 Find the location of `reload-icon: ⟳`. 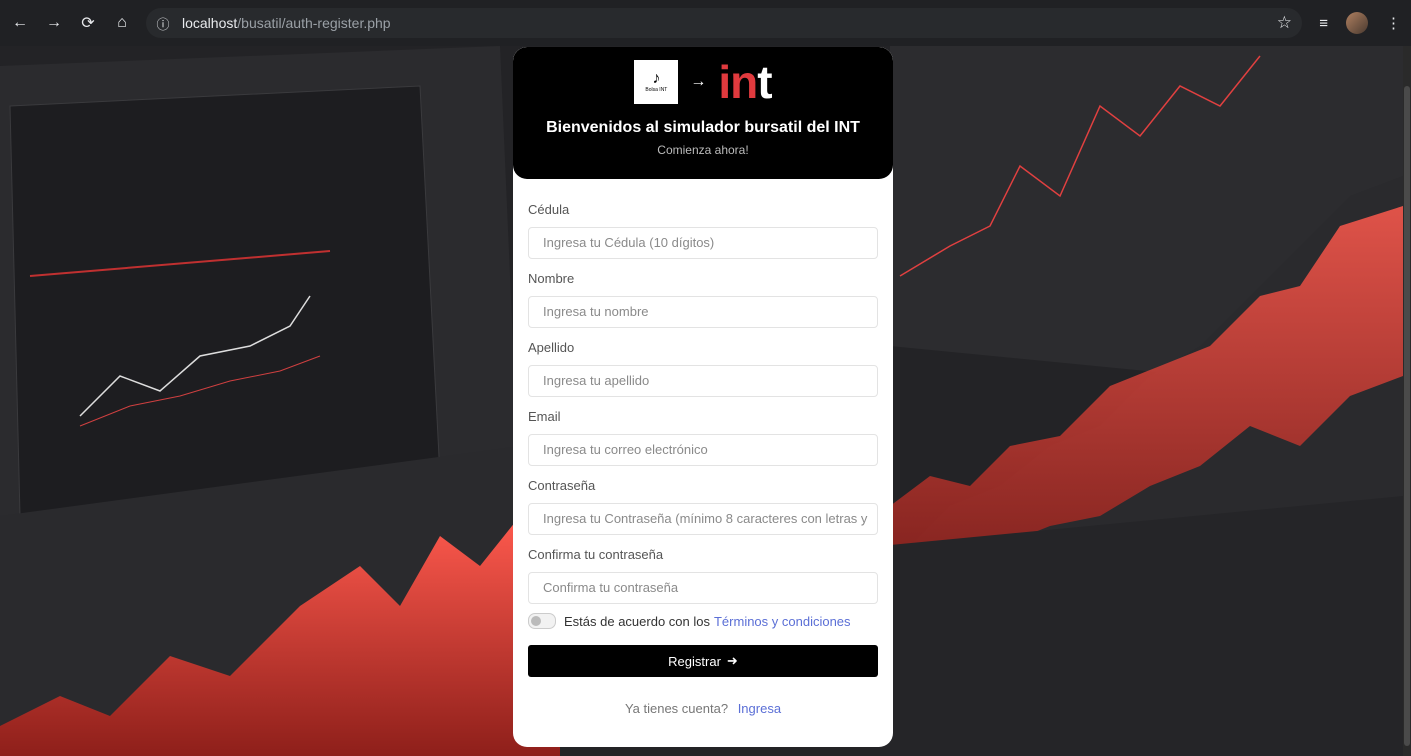

reload-icon: ⟳ is located at coordinates (88, 23).